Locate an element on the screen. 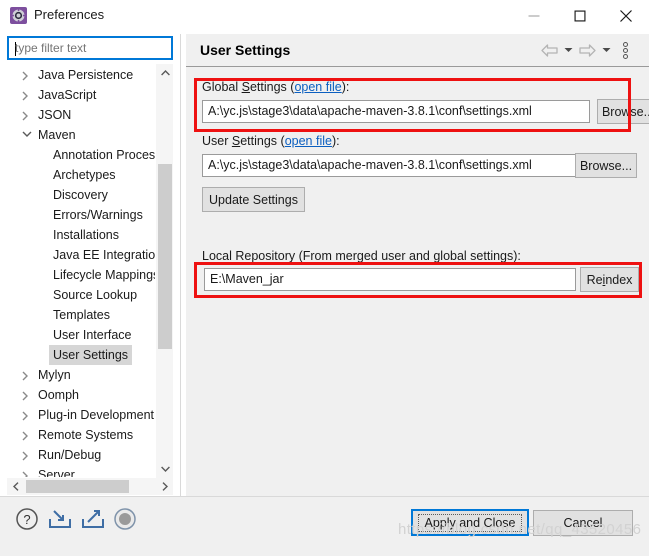 The height and width of the screenshot is (556, 649). tree-item-label: Oomph is located at coordinates (58, 395).